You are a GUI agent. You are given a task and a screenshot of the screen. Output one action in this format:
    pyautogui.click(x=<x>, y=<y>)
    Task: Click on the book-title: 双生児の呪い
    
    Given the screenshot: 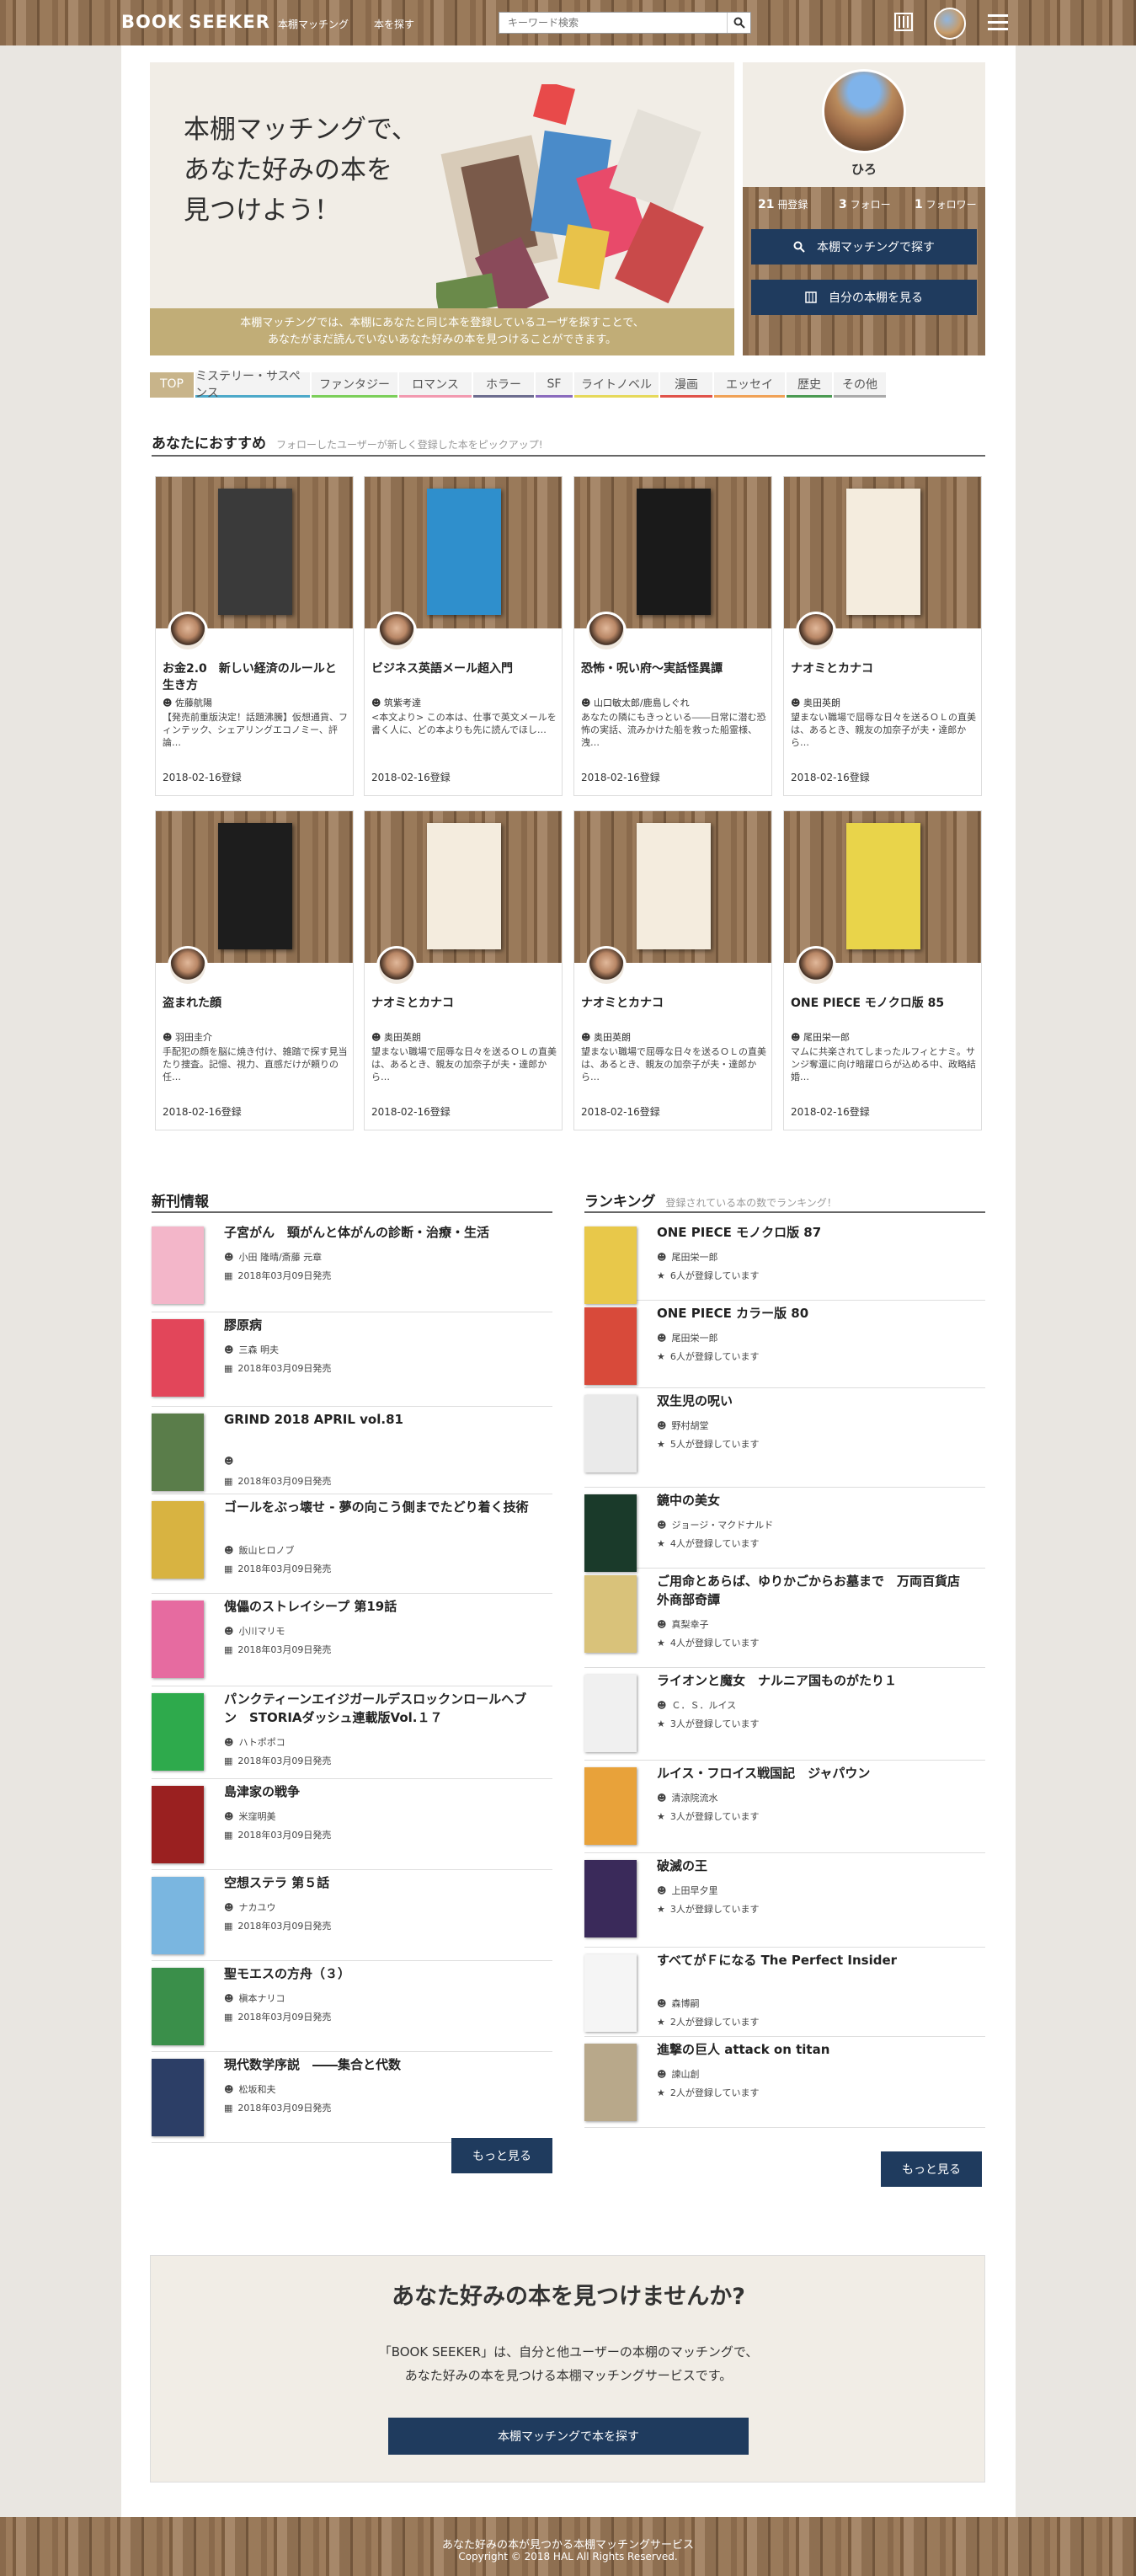 What is the action you would take?
    pyautogui.click(x=812, y=1401)
    